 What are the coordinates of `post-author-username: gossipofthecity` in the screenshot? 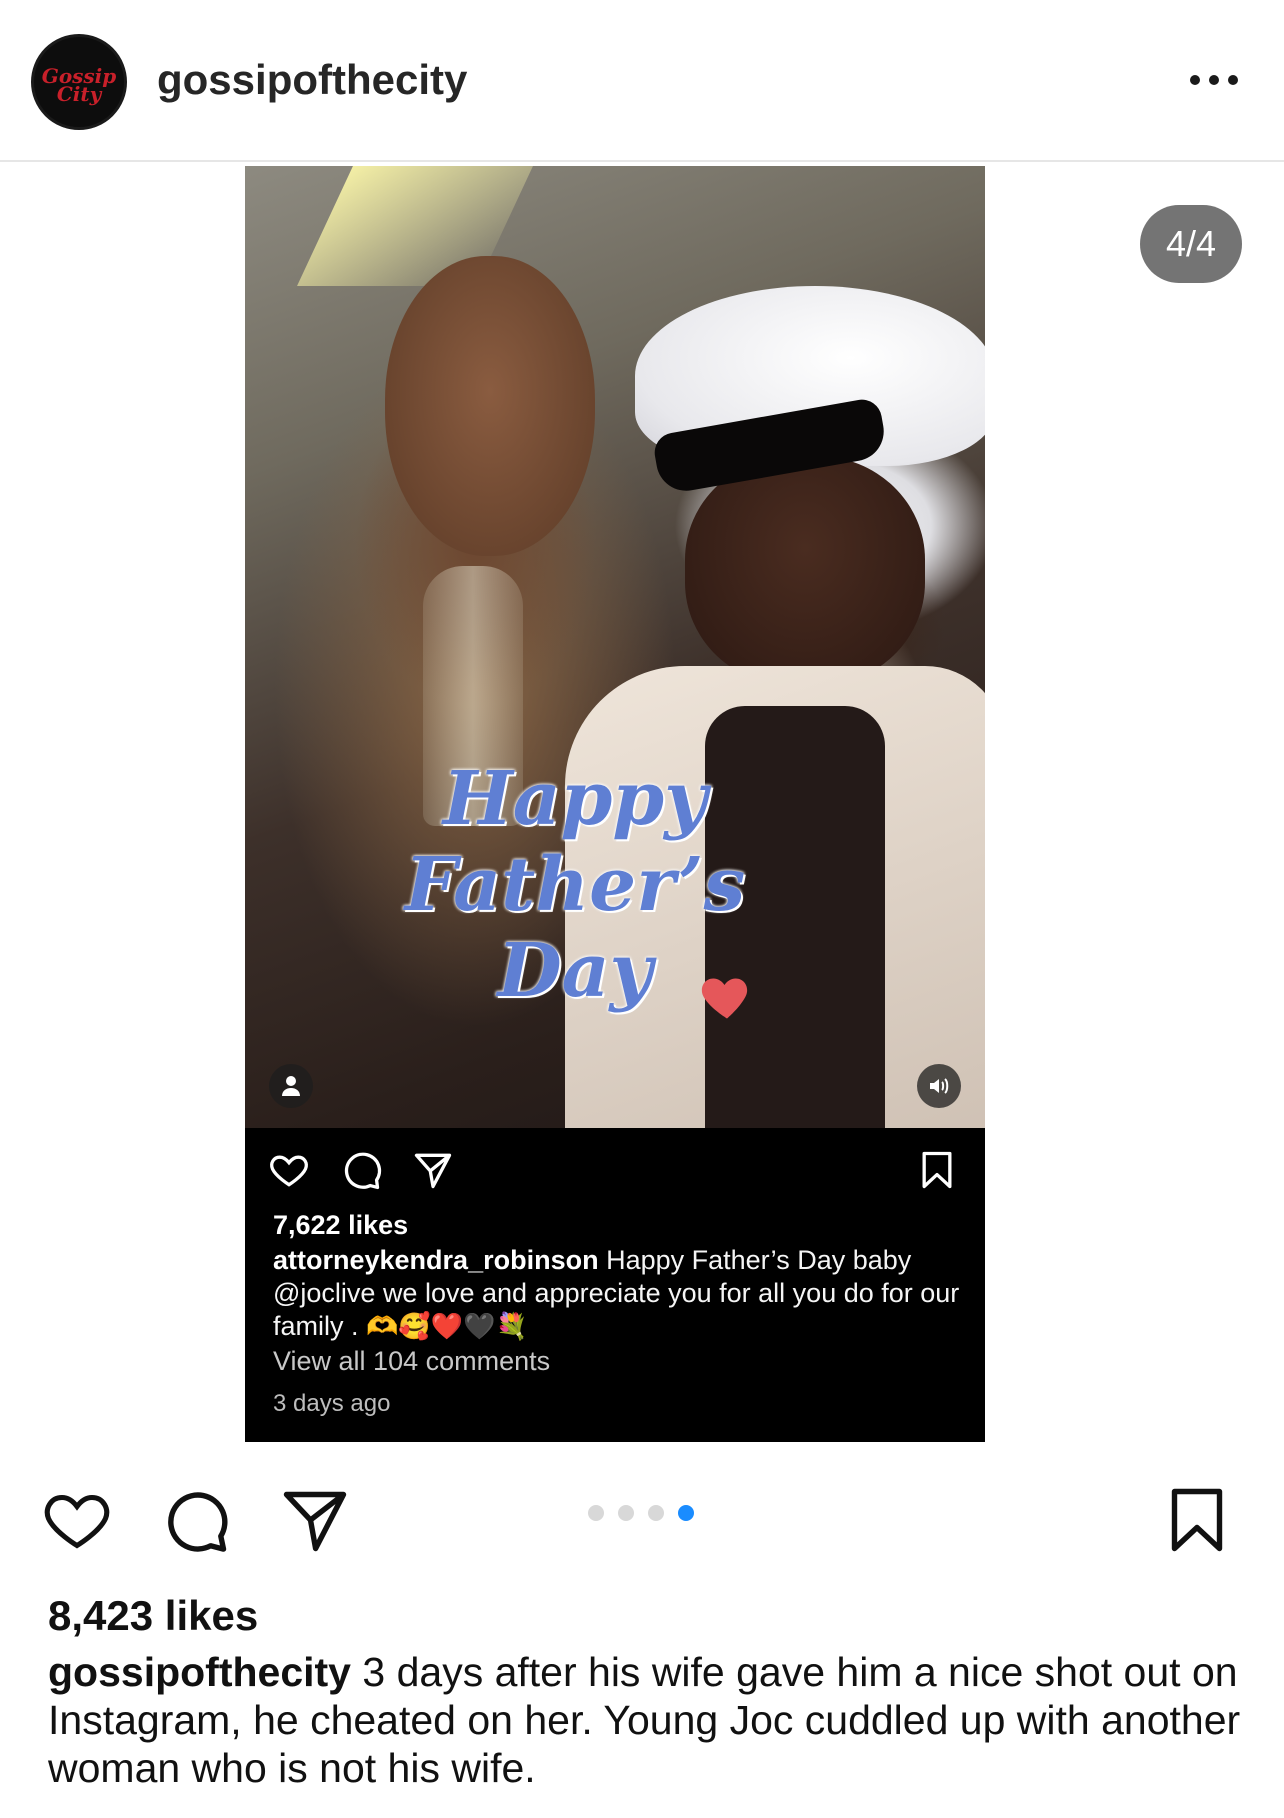 It's located at (312, 80).